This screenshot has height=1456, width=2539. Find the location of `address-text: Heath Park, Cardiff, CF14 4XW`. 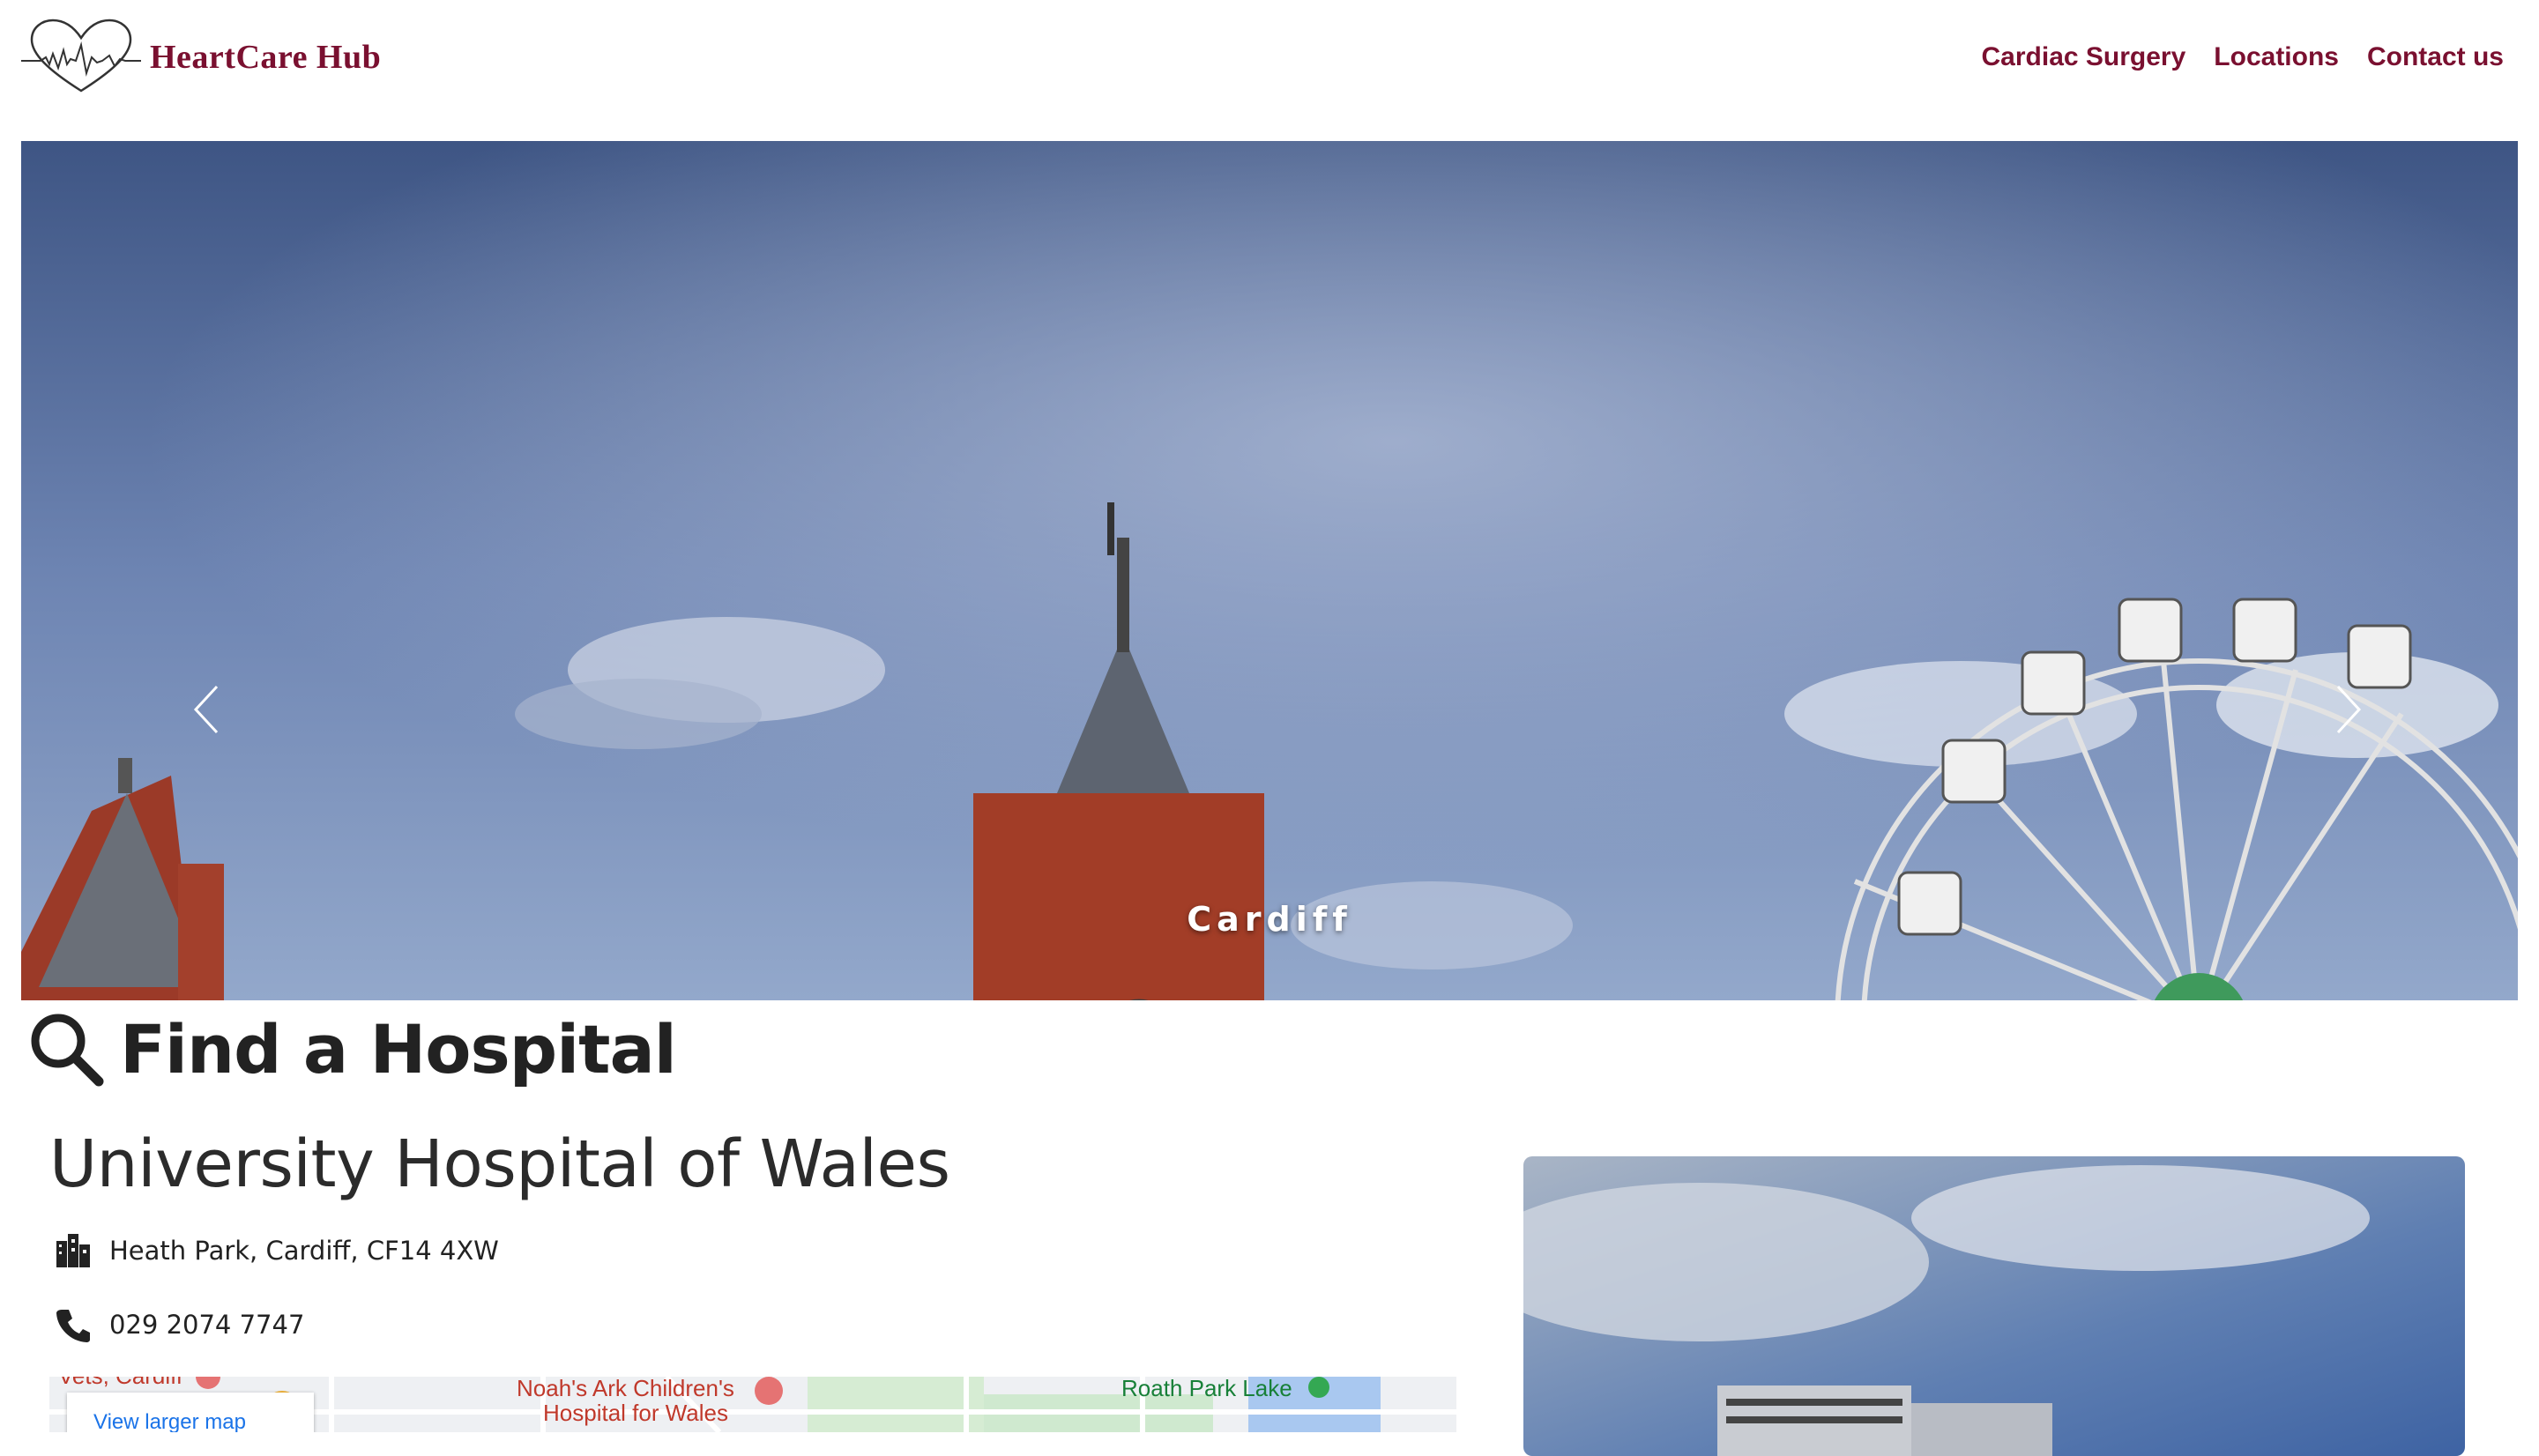

address-text: Heath Park, Cardiff, CF14 4XW is located at coordinates (304, 1251).